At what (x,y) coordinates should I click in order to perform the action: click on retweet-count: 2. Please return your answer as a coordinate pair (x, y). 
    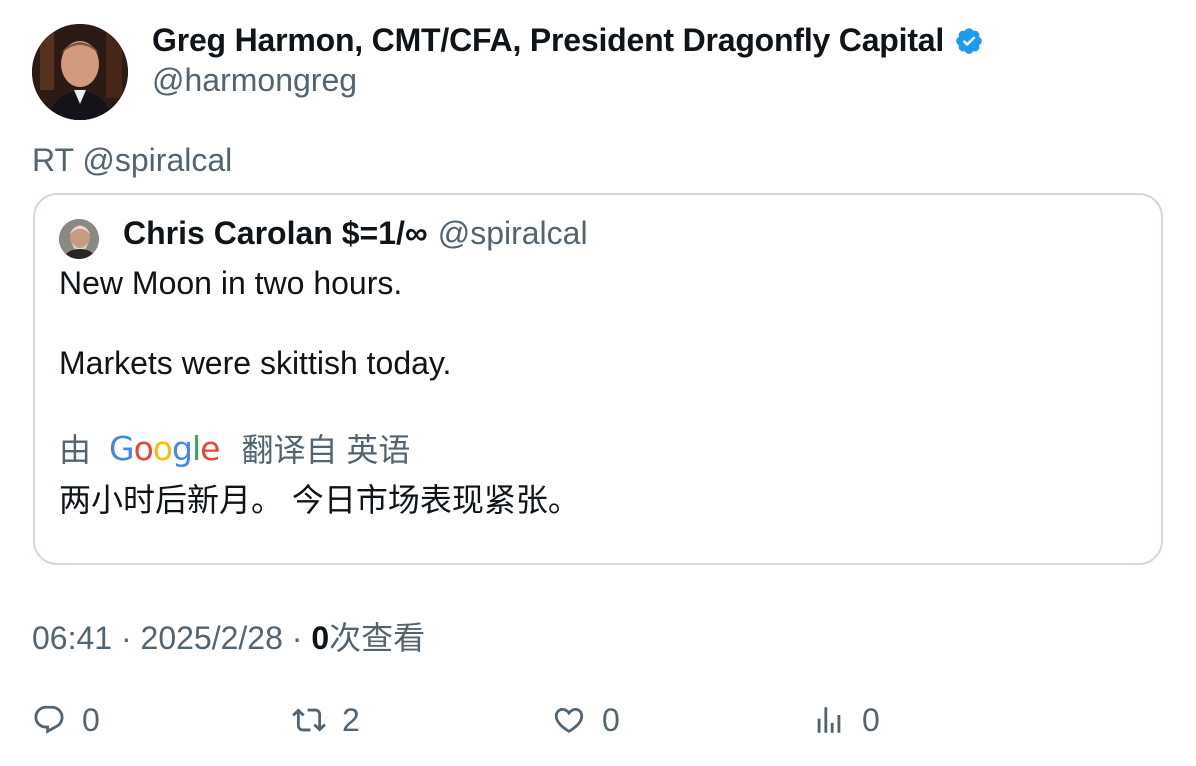
    Looking at the image, I should click on (351, 719).